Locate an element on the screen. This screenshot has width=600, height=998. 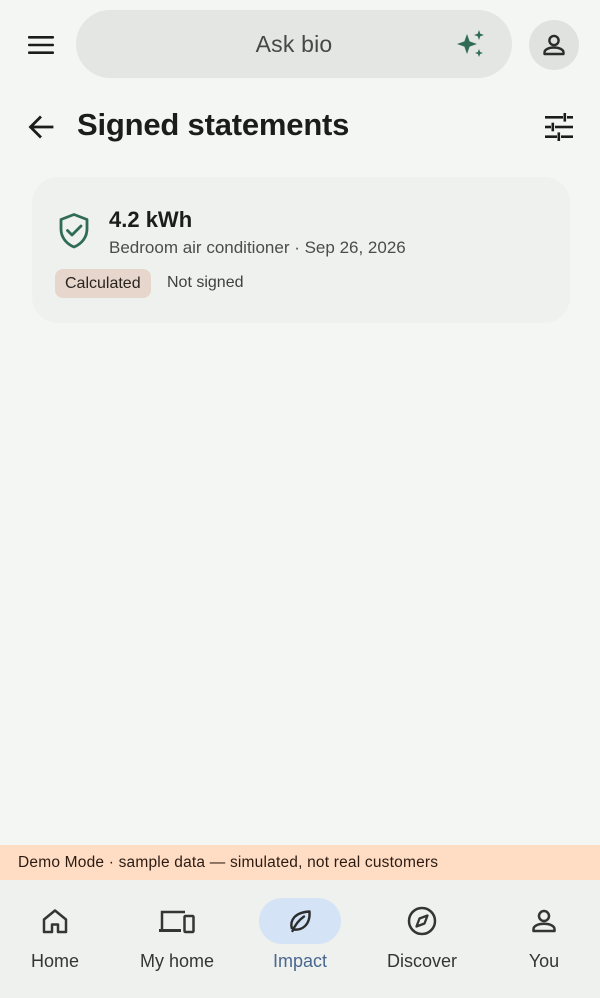
nav-label-my-home: My home is located at coordinates (177, 961).